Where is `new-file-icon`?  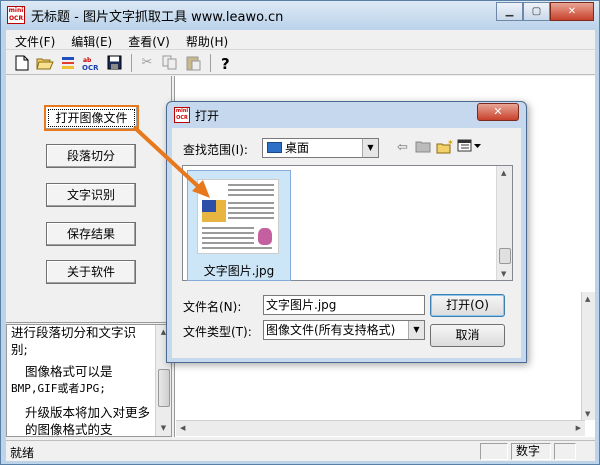 new-file-icon is located at coordinates (22, 63).